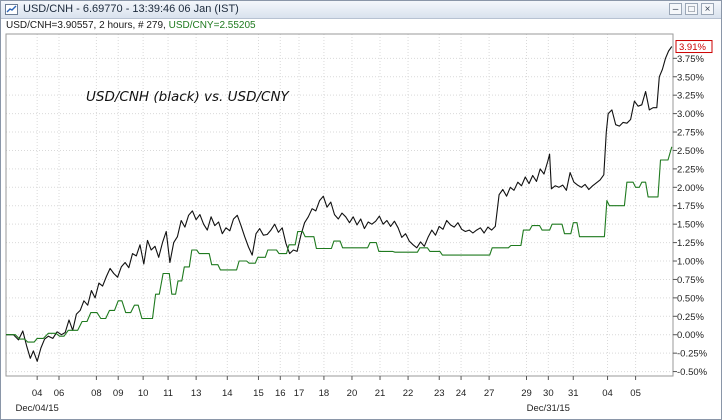  What do you see at coordinates (635, 393) in the screenshot?
I see `x-tick-label: 05` at bounding box center [635, 393].